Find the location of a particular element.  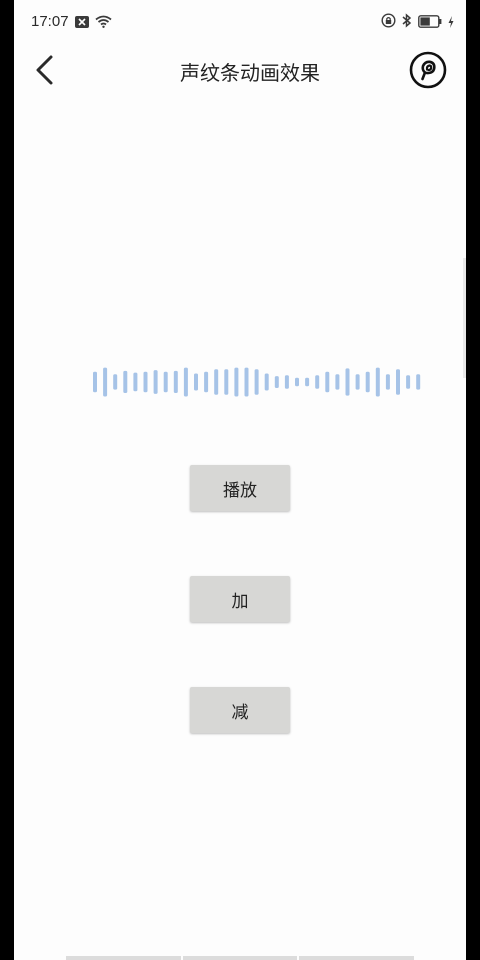

app-logo-button is located at coordinates (428, 70).